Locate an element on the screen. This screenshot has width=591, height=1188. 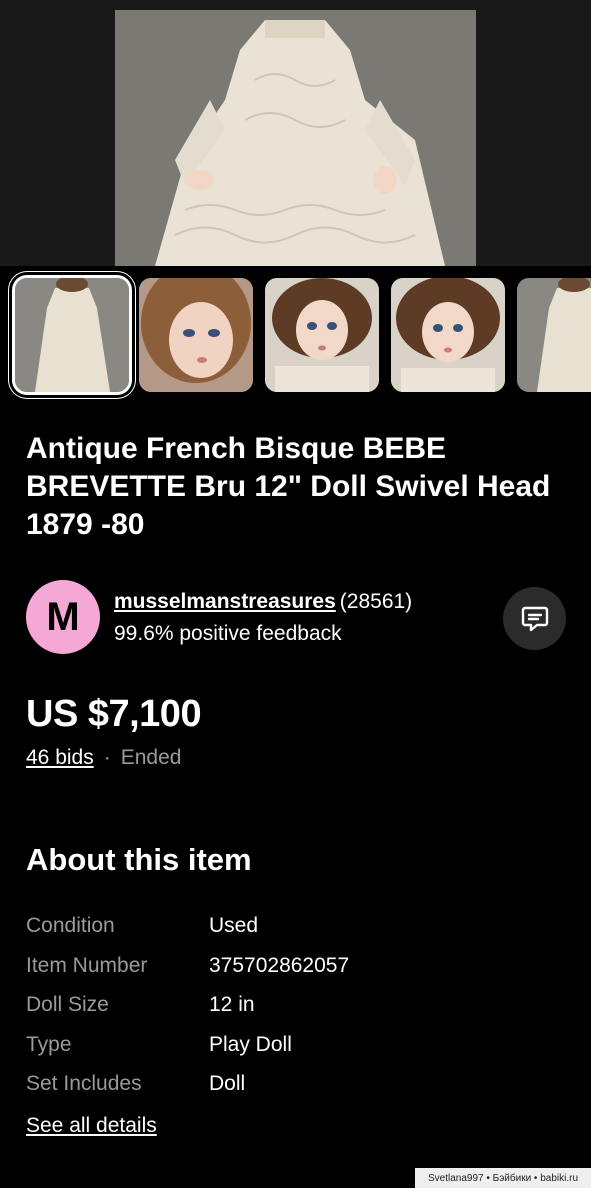
listing-status: Ended is located at coordinates (151, 757).